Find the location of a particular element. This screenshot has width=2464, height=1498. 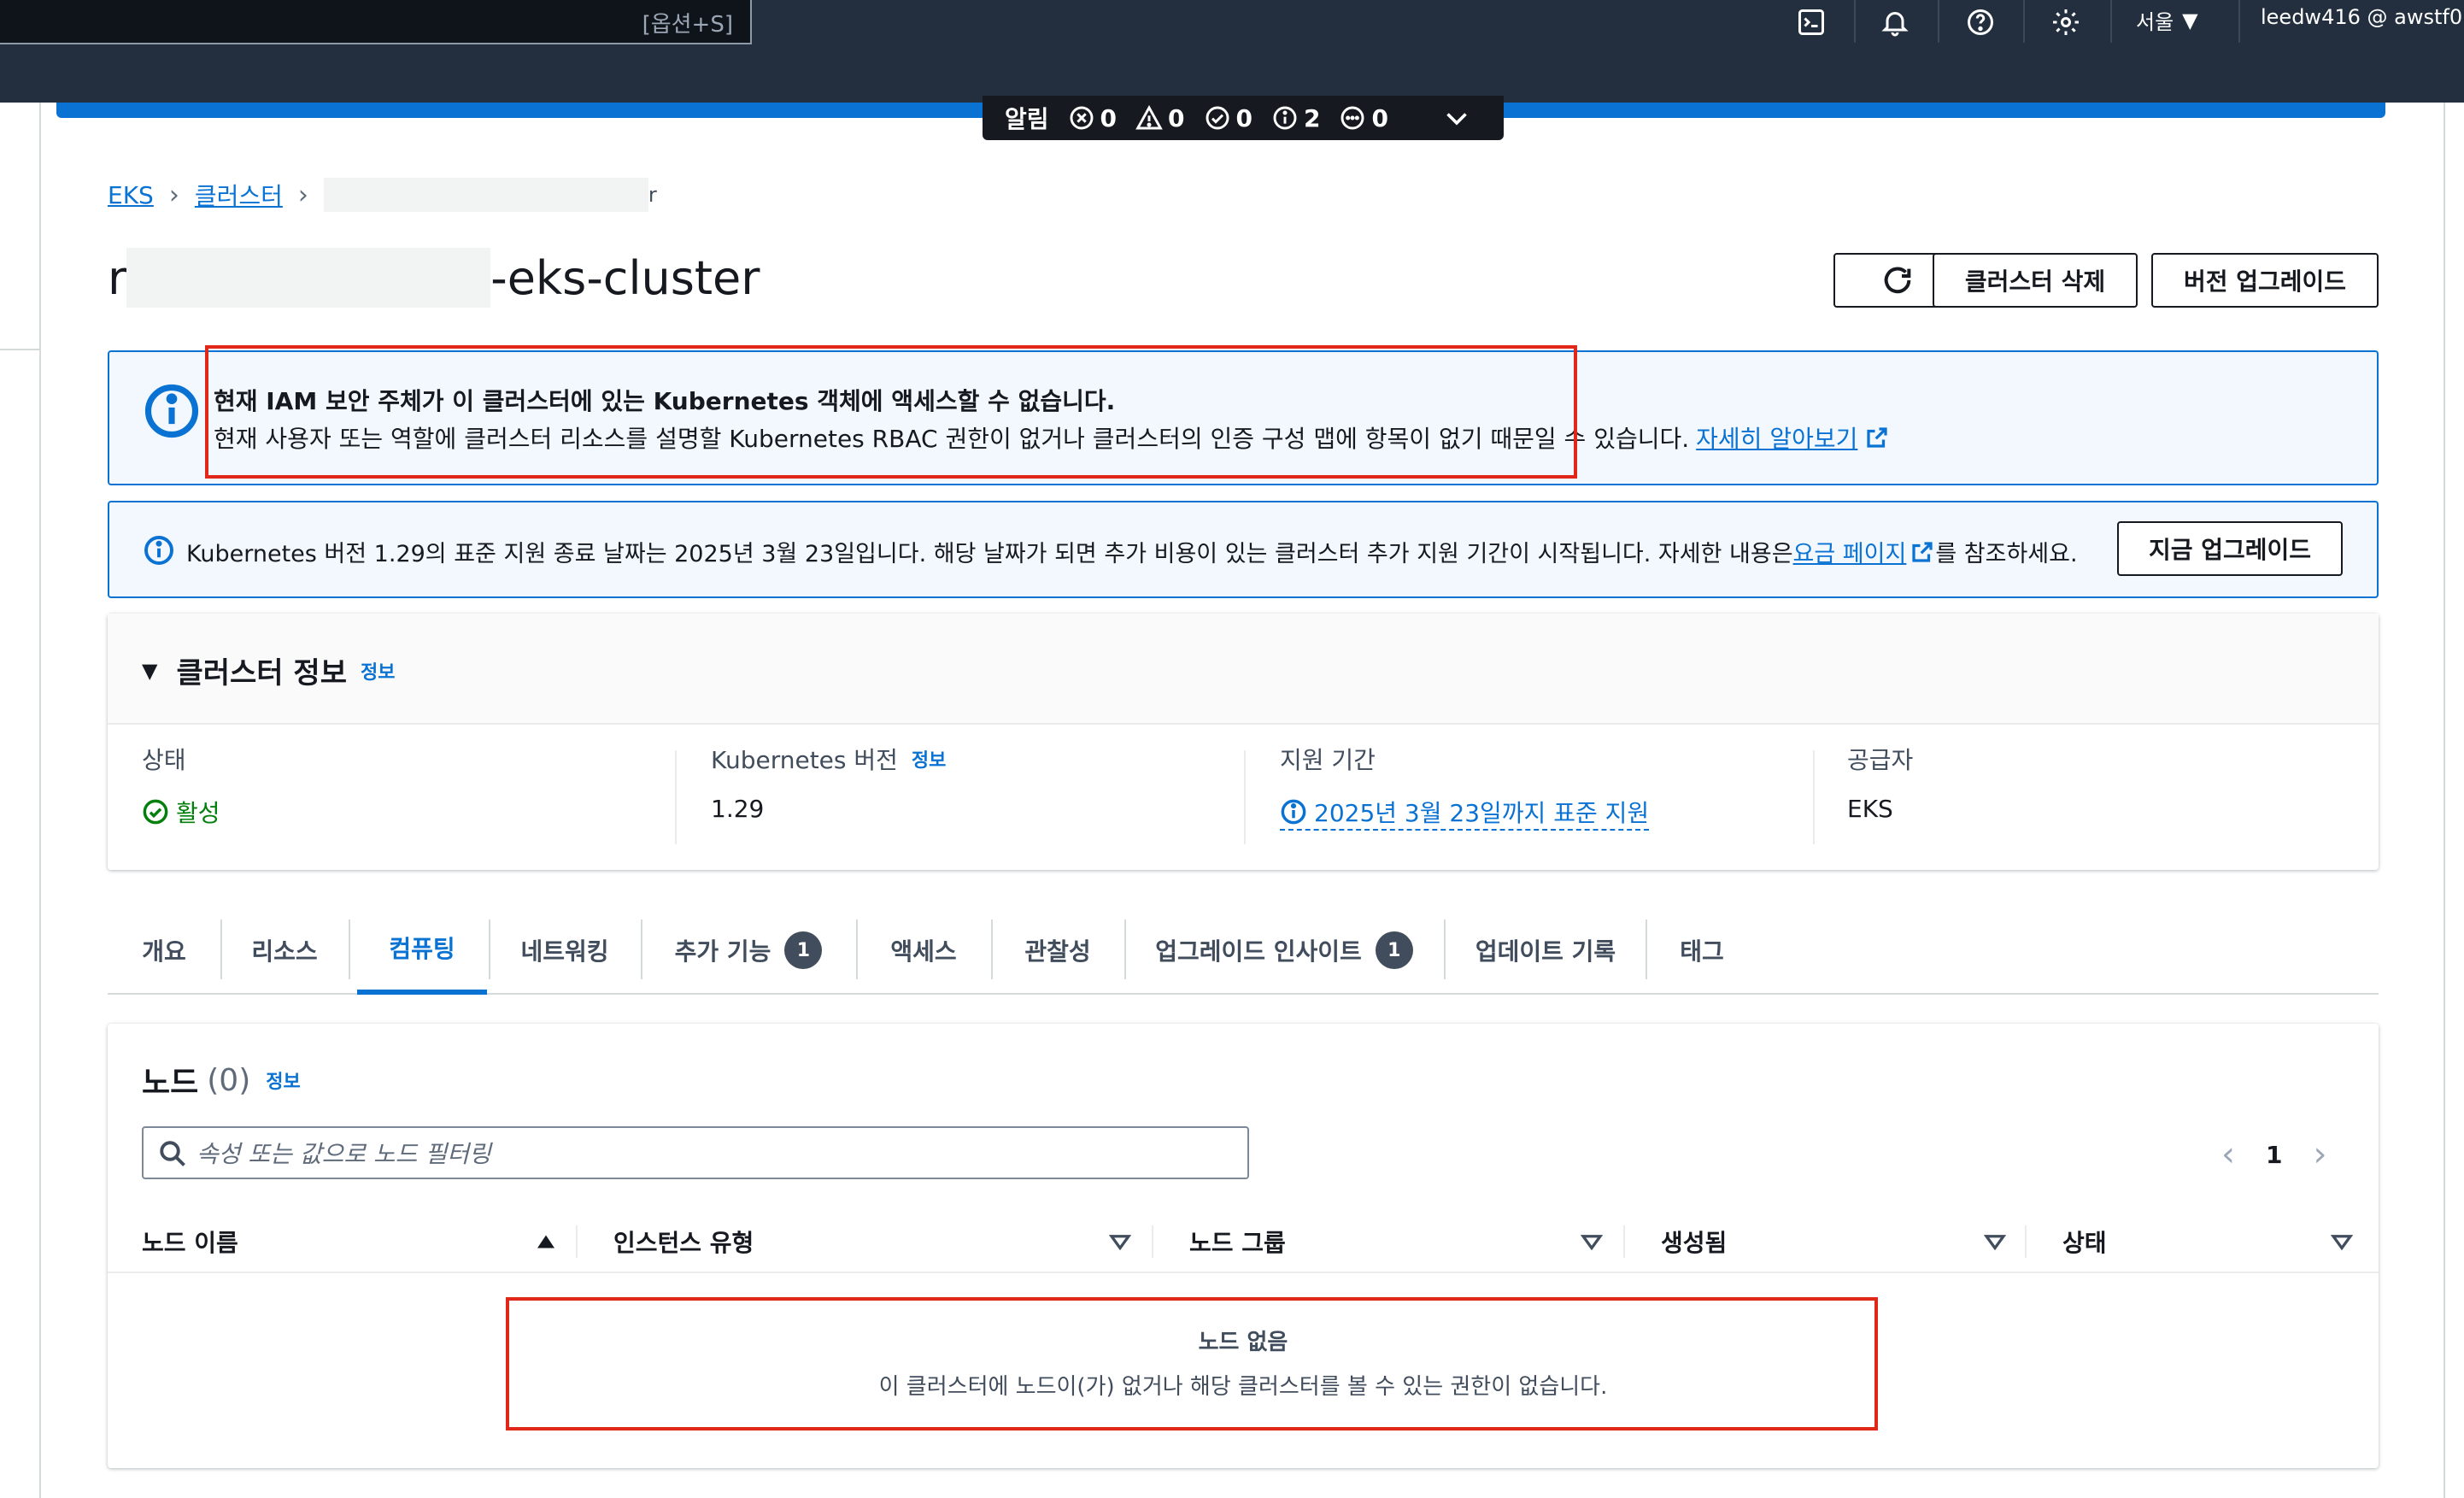

pending-icon is located at coordinates (1352, 118).